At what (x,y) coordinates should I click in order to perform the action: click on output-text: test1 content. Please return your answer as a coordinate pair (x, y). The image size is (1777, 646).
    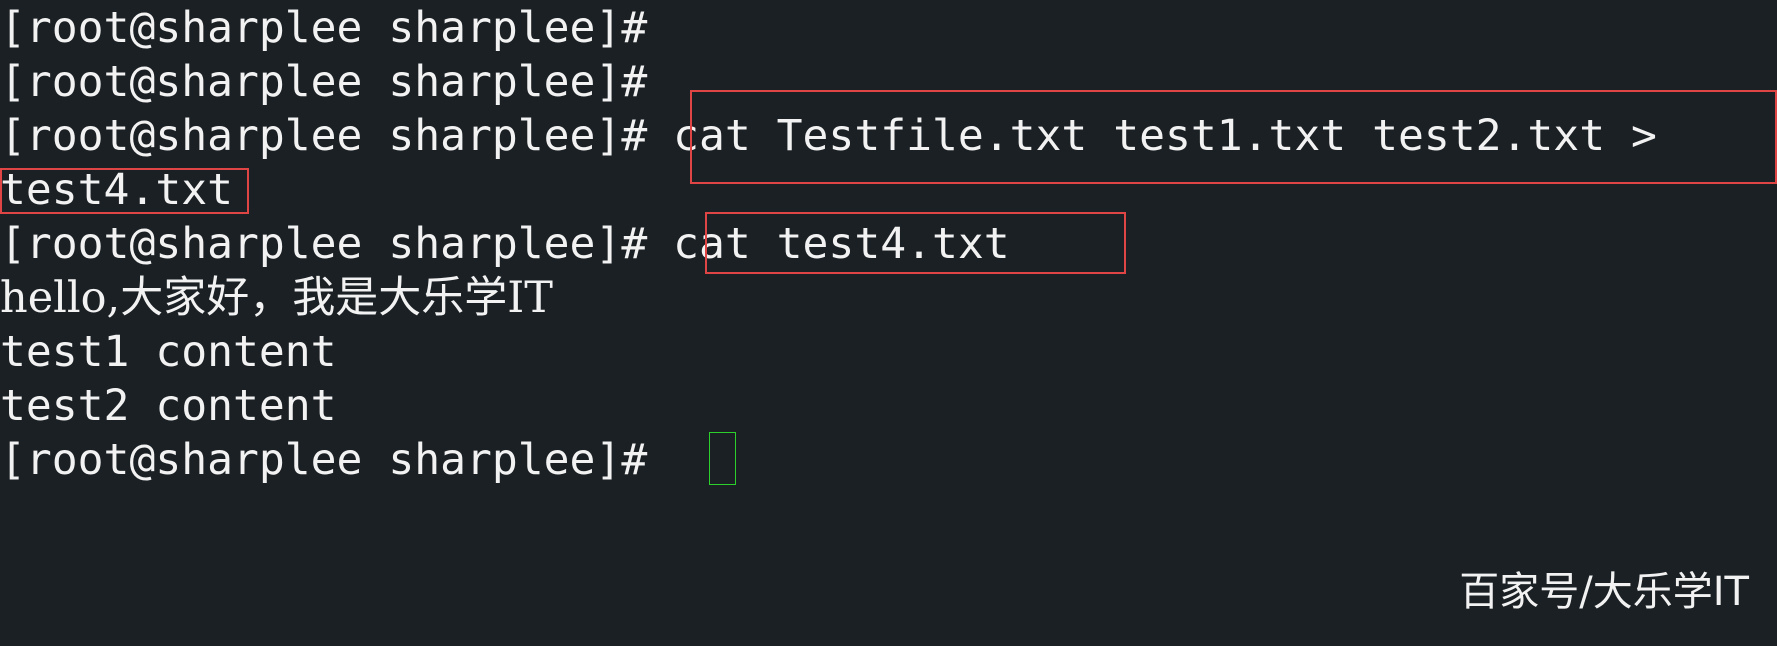
    Looking at the image, I should click on (168, 352).